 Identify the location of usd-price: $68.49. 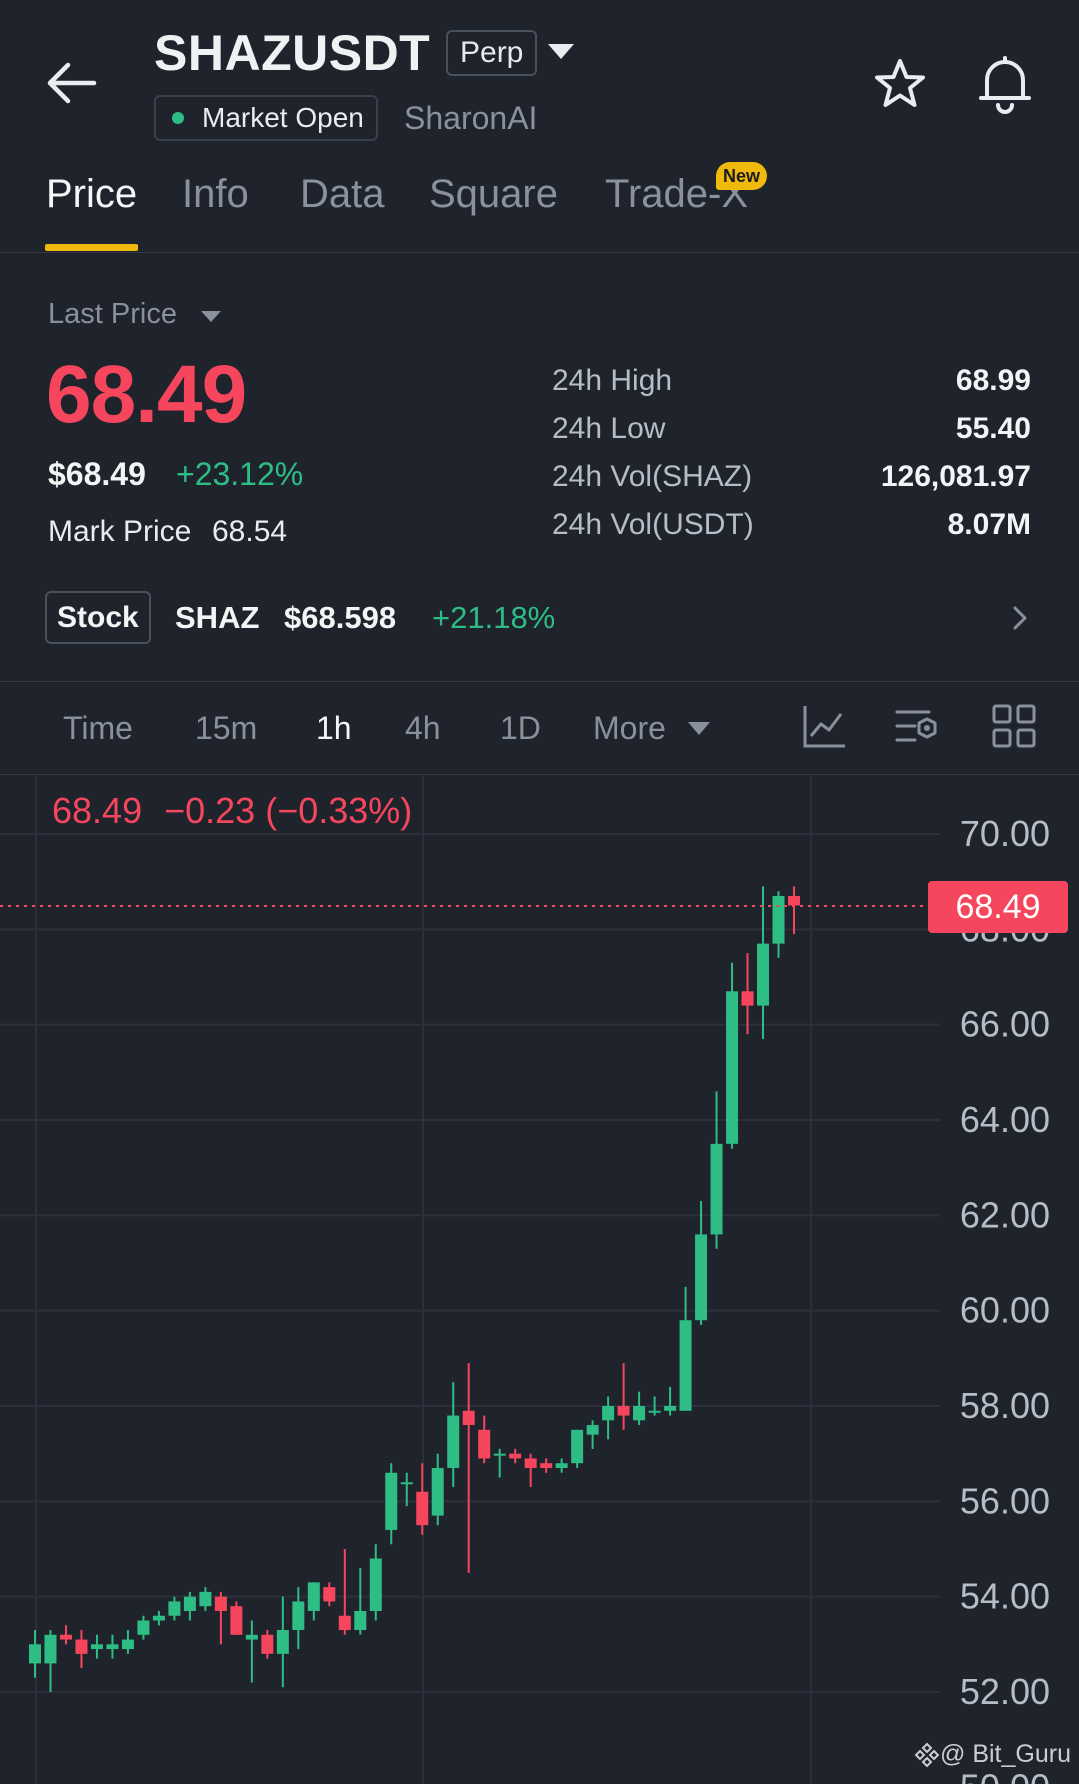
(97, 474).